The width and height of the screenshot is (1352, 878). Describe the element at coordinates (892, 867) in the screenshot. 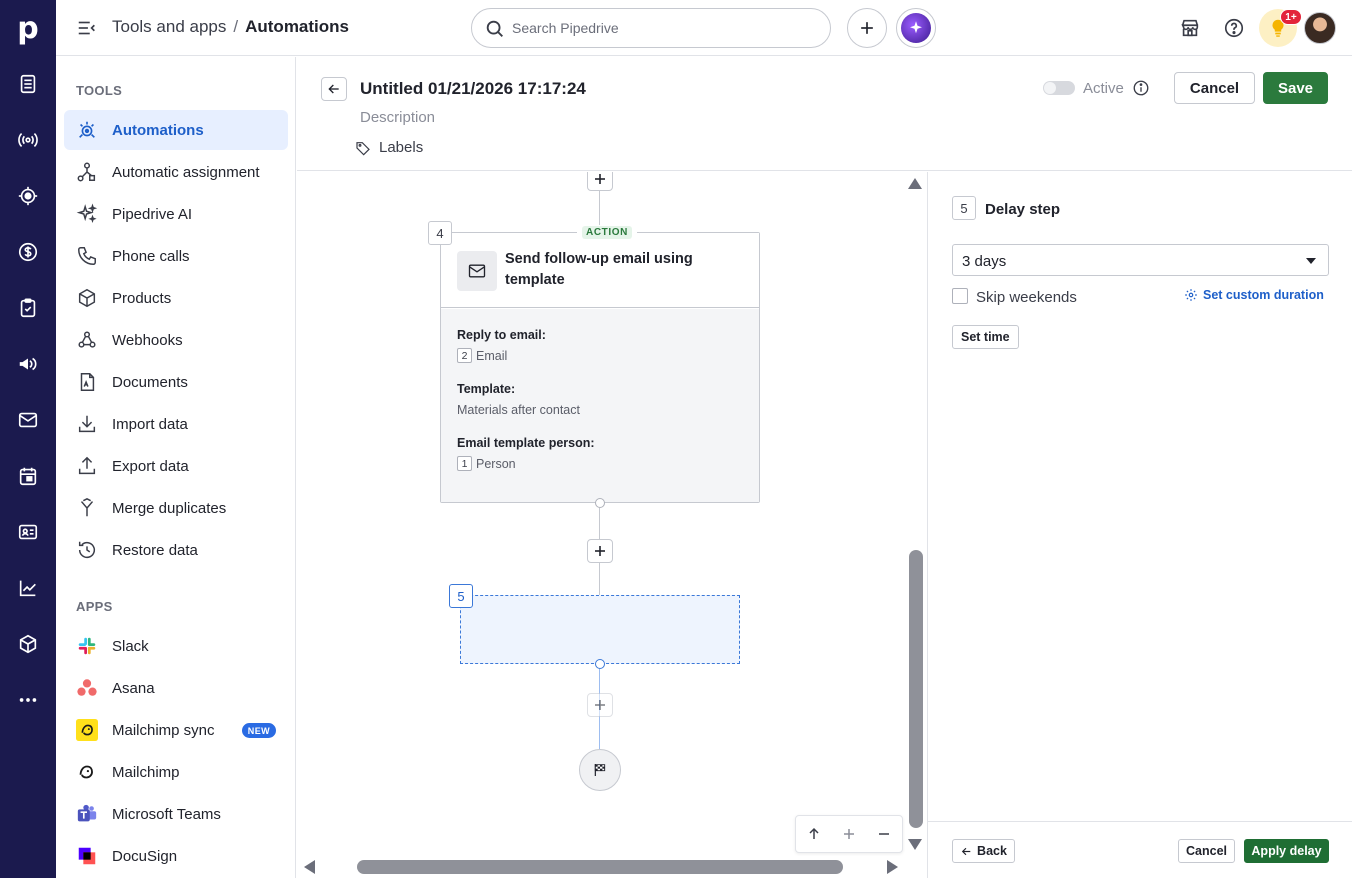

I see `scroll-right-arrow` at that location.